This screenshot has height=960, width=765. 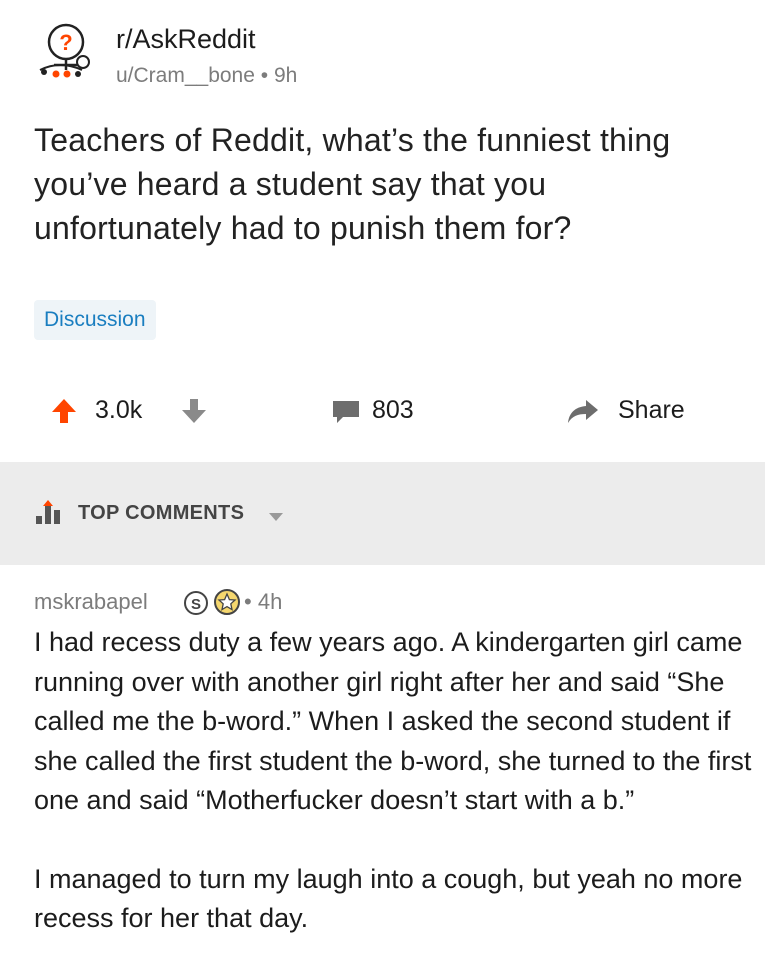 I want to click on comment-count: 803, so click(x=393, y=410).